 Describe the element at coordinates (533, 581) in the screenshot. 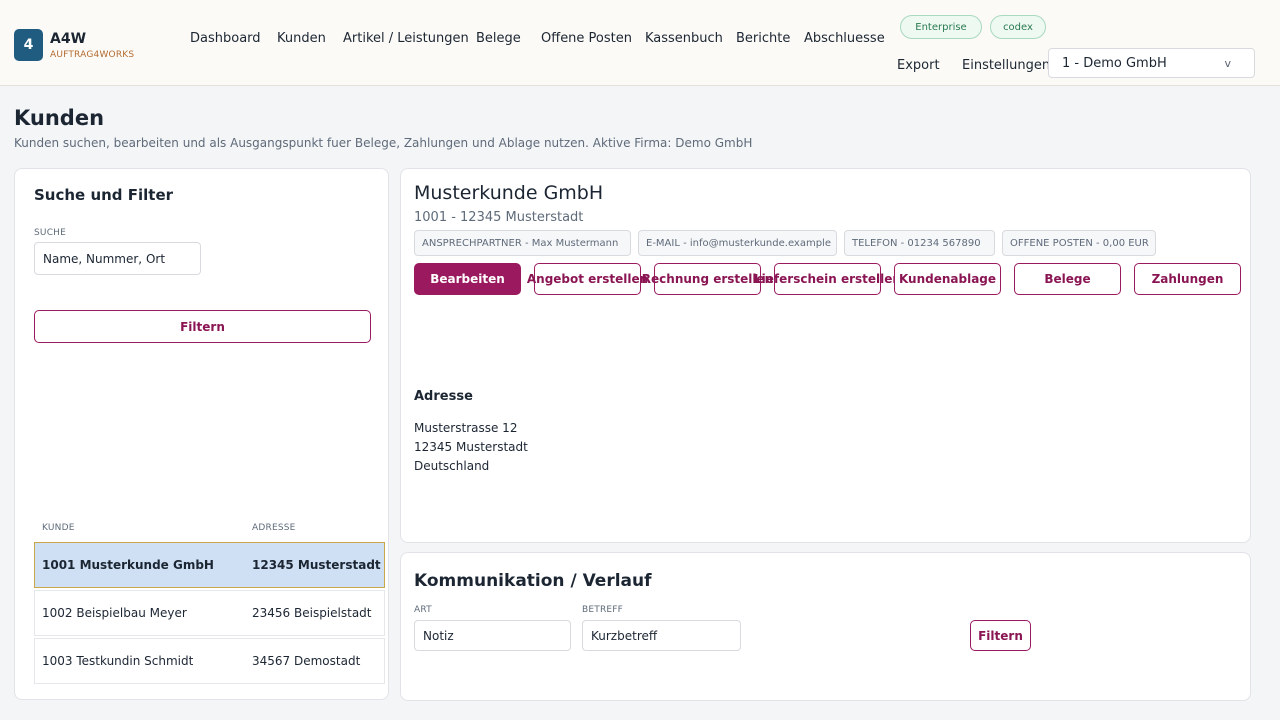

I see `communication-title: Kommunikation / Verlauf` at that location.